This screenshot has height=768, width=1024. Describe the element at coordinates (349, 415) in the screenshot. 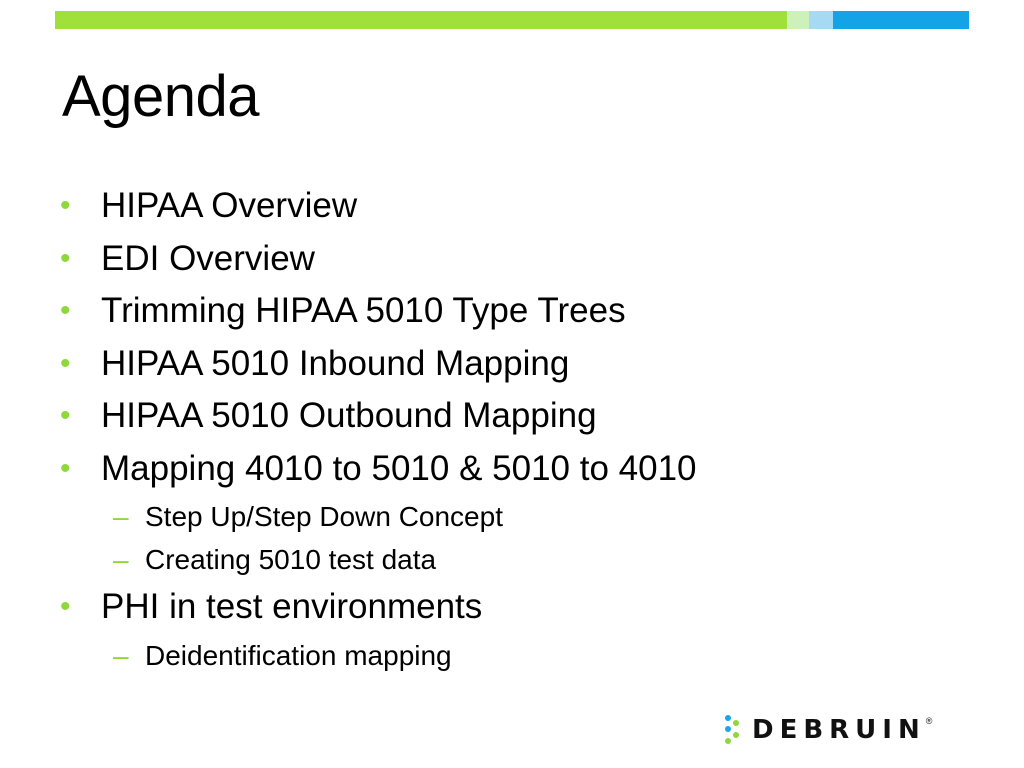

I see `agenda-item-label: HIPAA 5010 Outbound Mapping` at that location.